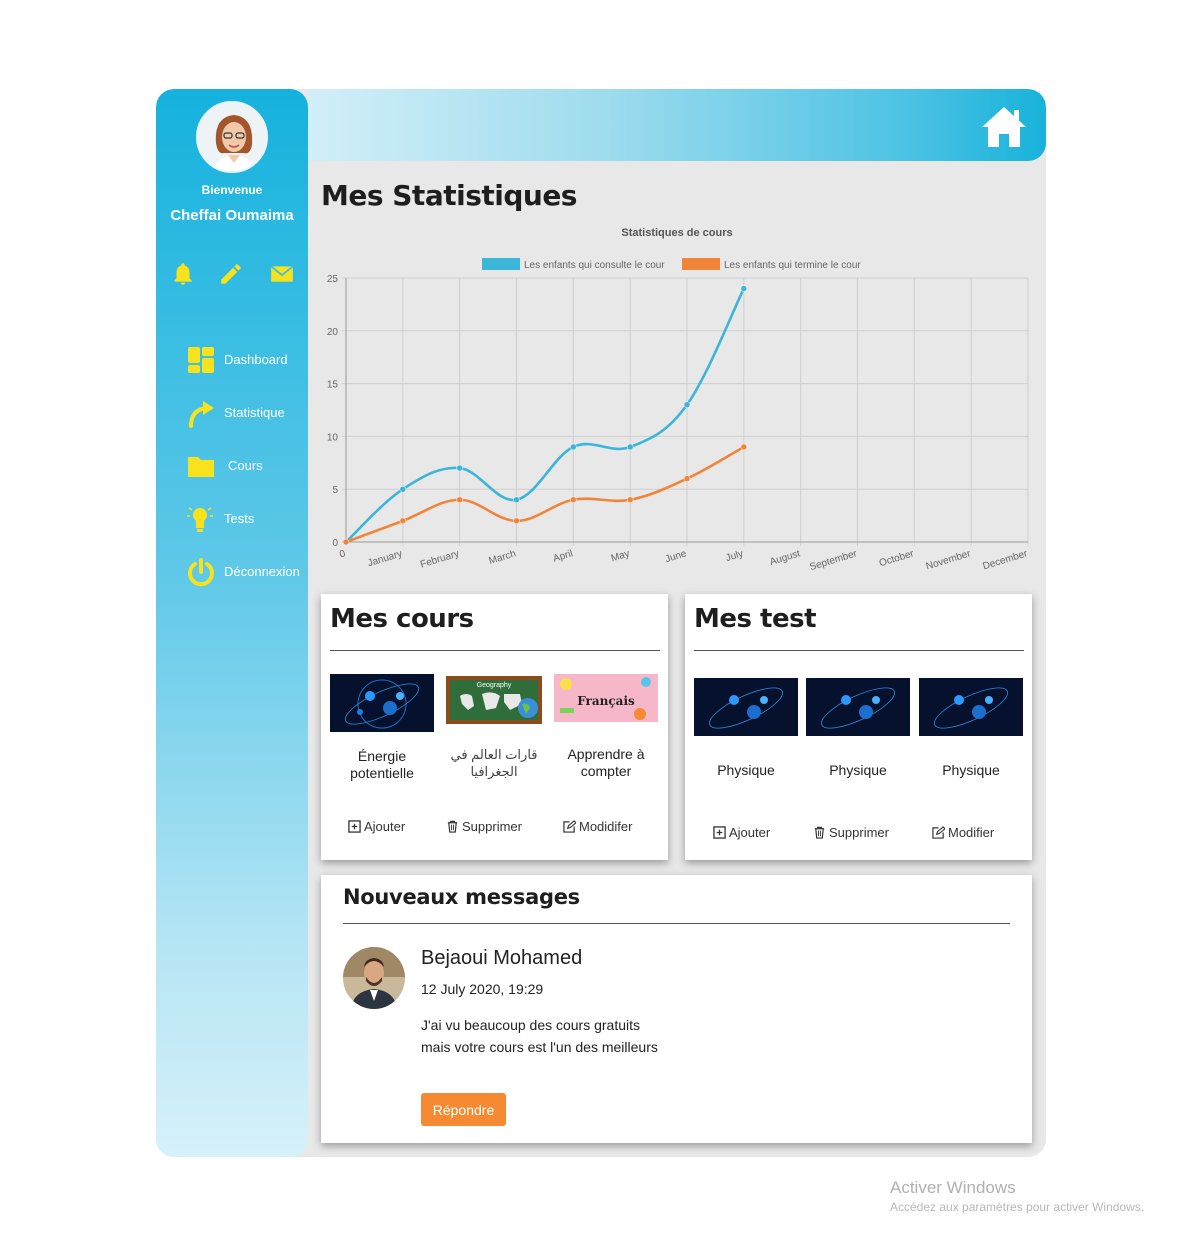  What do you see at coordinates (333, 279) in the screenshot?
I see `y-tick-label: 25` at bounding box center [333, 279].